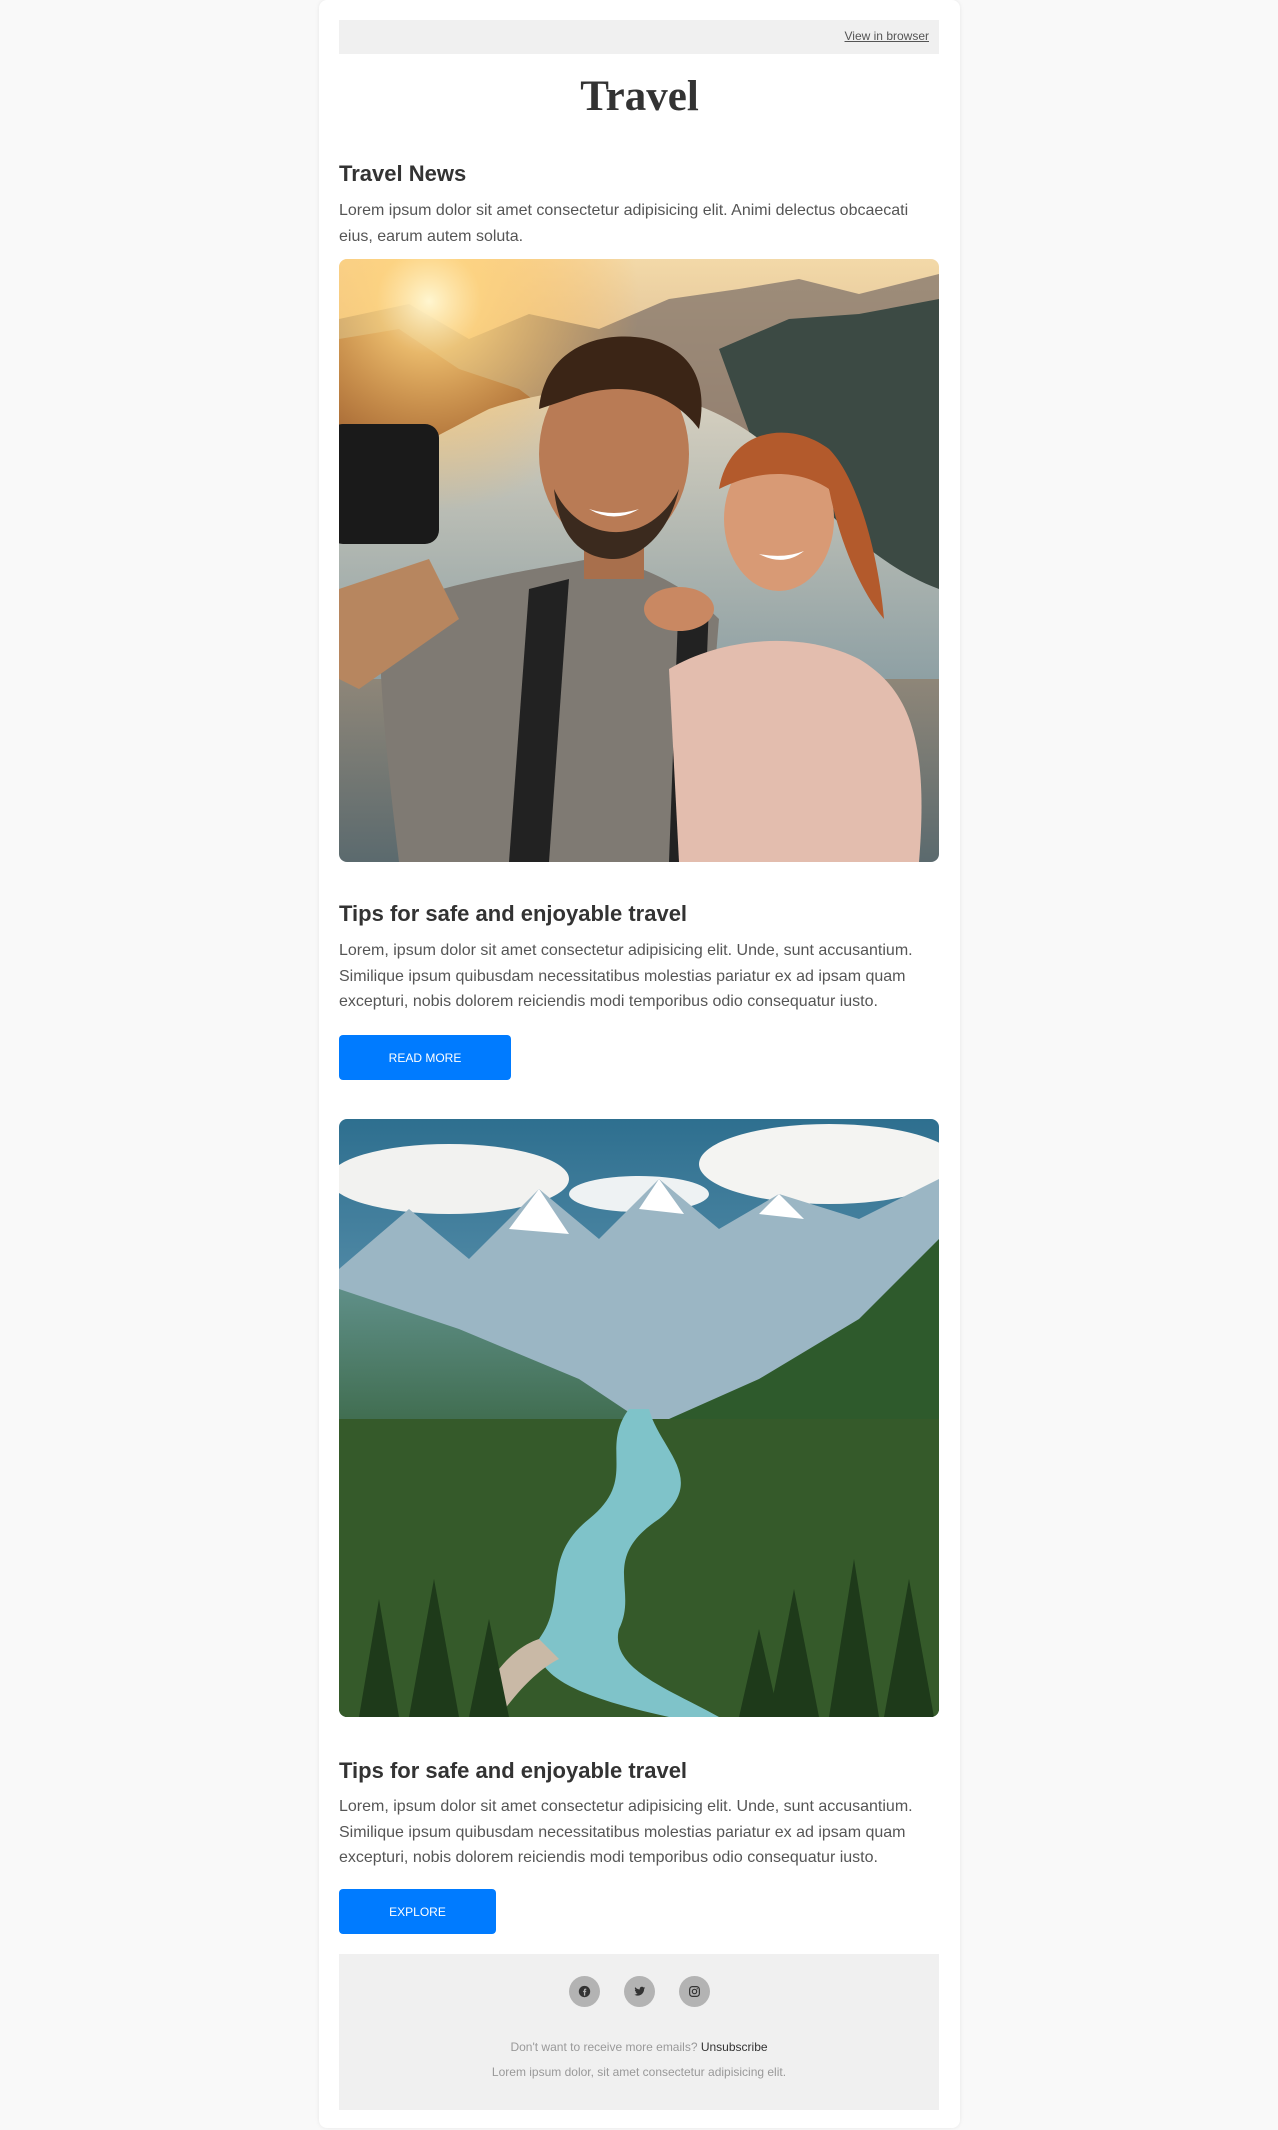 The width and height of the screenshot is (1278, 2130). I want to click on brand-title: Travel, so click(639, 96).